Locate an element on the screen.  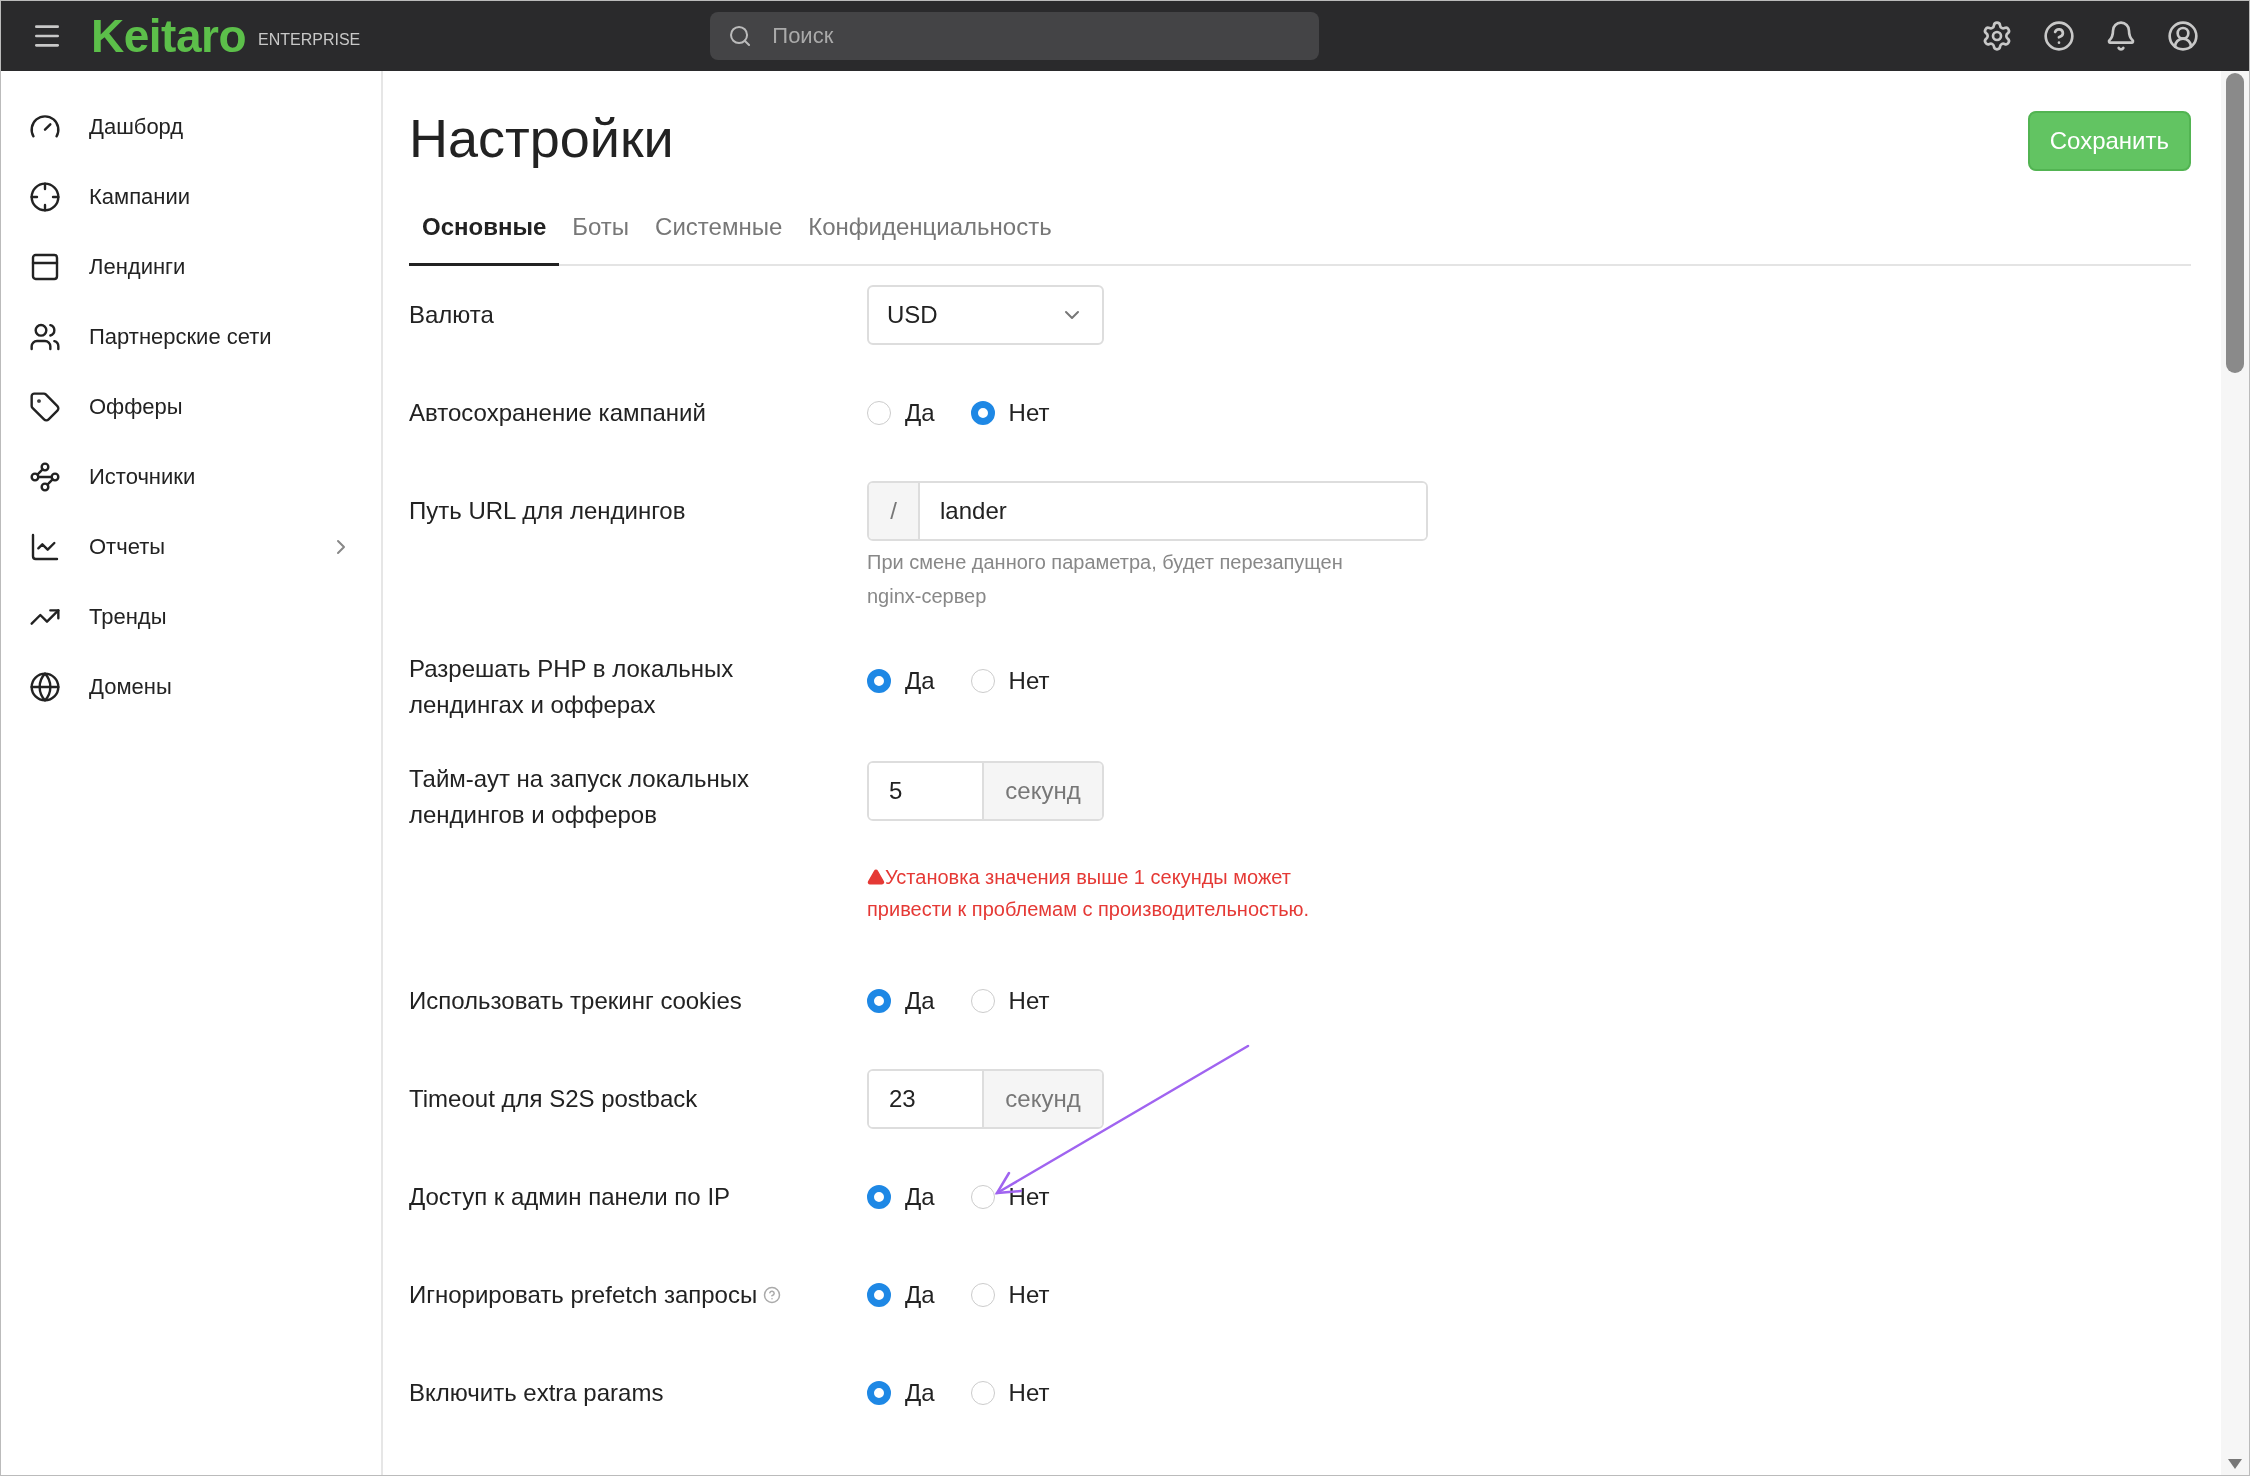
seconds-field: 5 секунд is located at coordinates (985, 791).